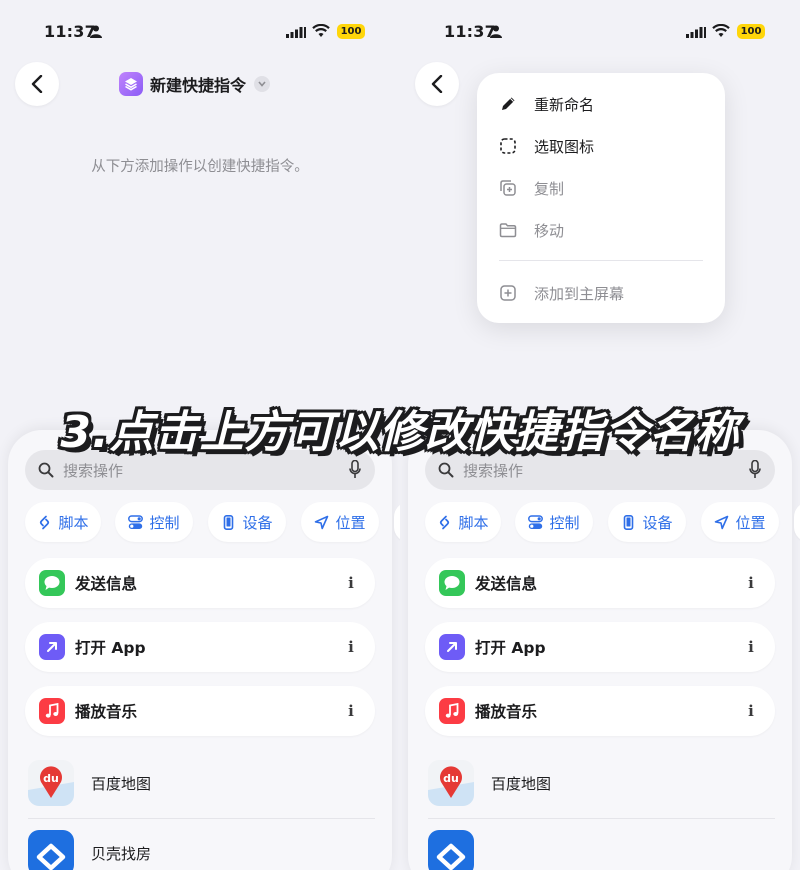 This screenshot has height=870, width=800. Describe the element at coordinates (531, 230) in the screenshot. I see `menu-item-move: 移动` at that location.